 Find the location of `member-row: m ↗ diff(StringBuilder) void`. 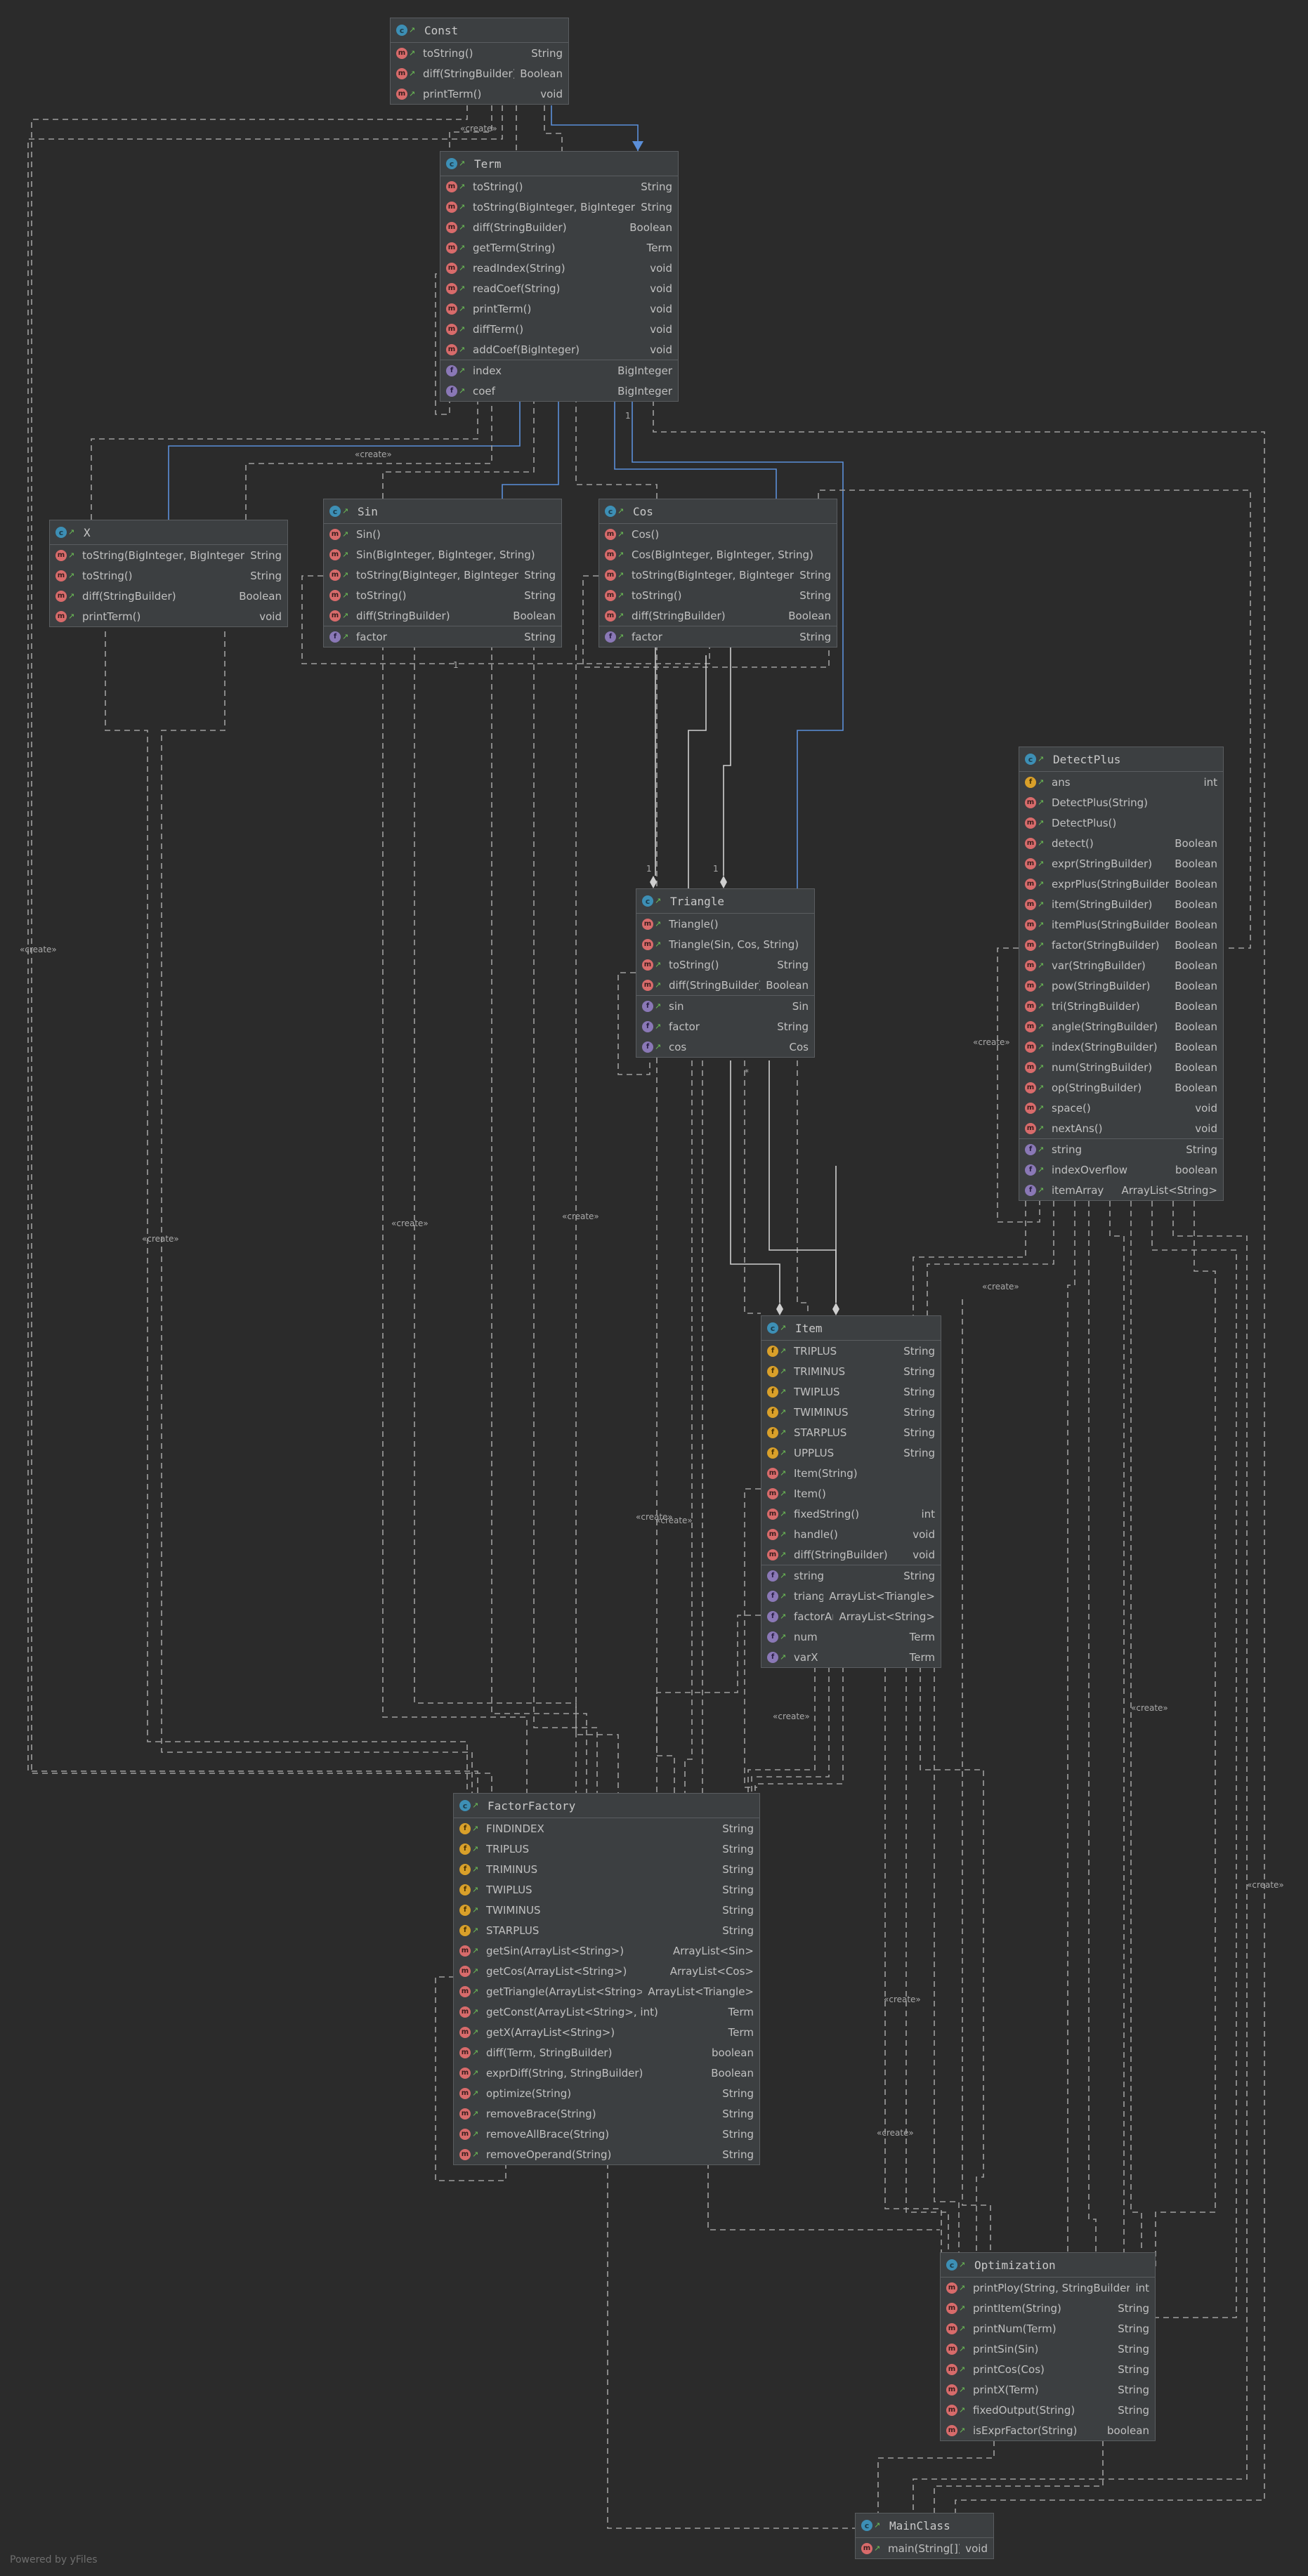

member-row: m ↗ diff(StringBuilder) void is located at coordinates (851, 1554).